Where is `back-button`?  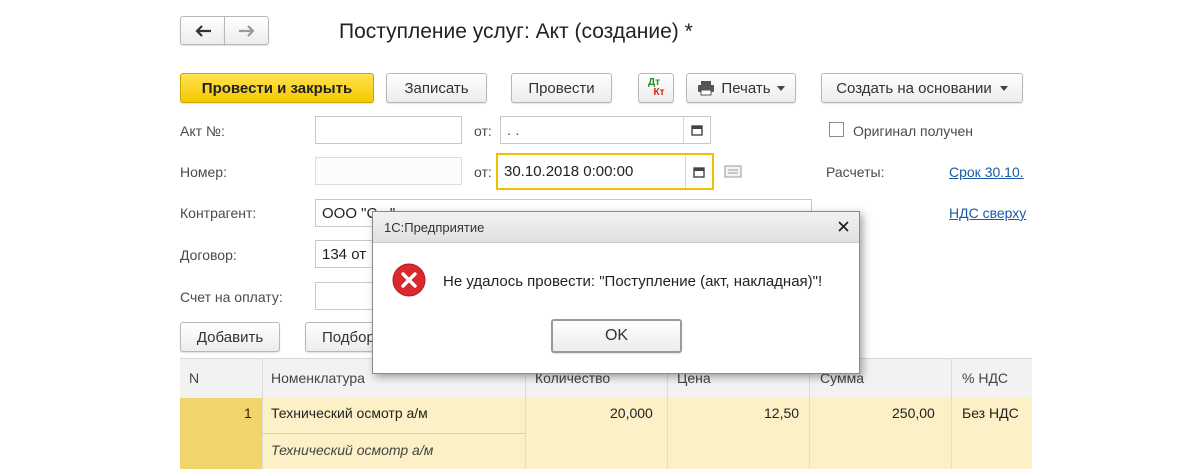 back-button is located at coordinates (202, 30).